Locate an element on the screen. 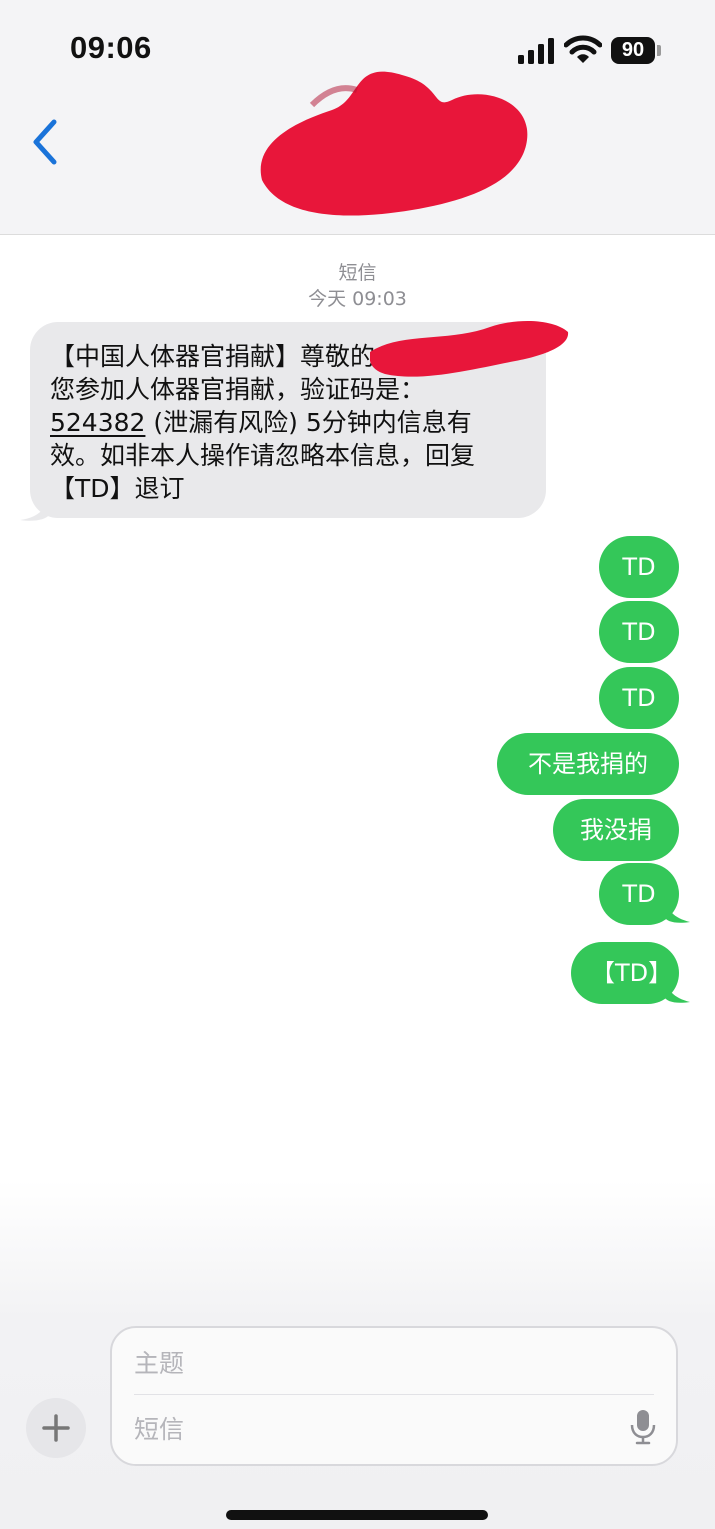  outgoing-message-bubble: 不是我捐的 is located at coordinates (588, 764).